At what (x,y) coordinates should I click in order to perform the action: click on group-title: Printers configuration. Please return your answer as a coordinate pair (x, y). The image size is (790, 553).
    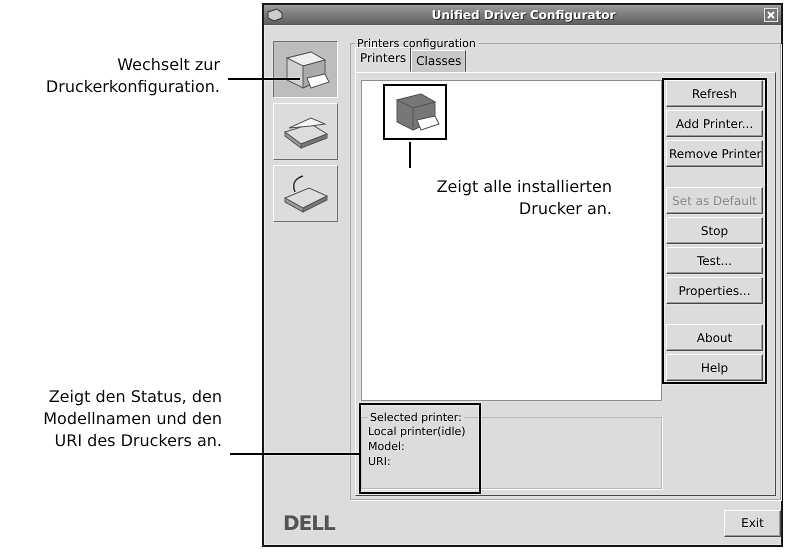
    Looking at the image, I should click on (416, 43).